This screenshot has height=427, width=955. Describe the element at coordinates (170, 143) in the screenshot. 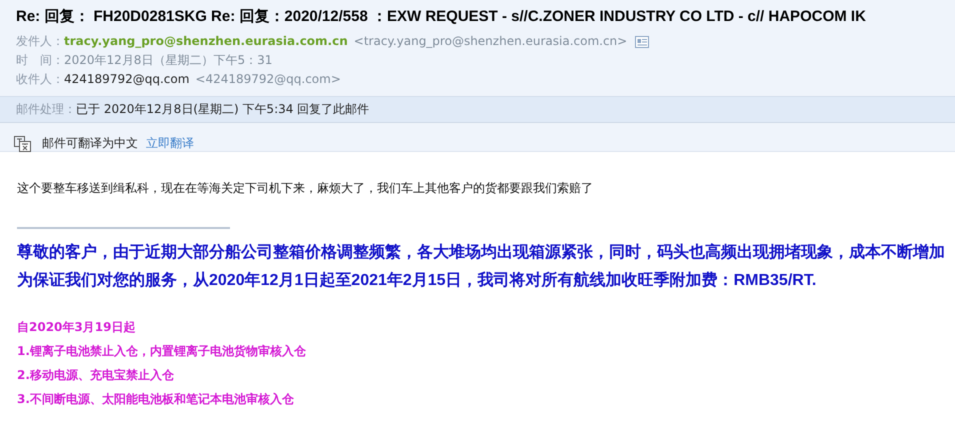

I see `translate-link: 立即翻译` at that location.